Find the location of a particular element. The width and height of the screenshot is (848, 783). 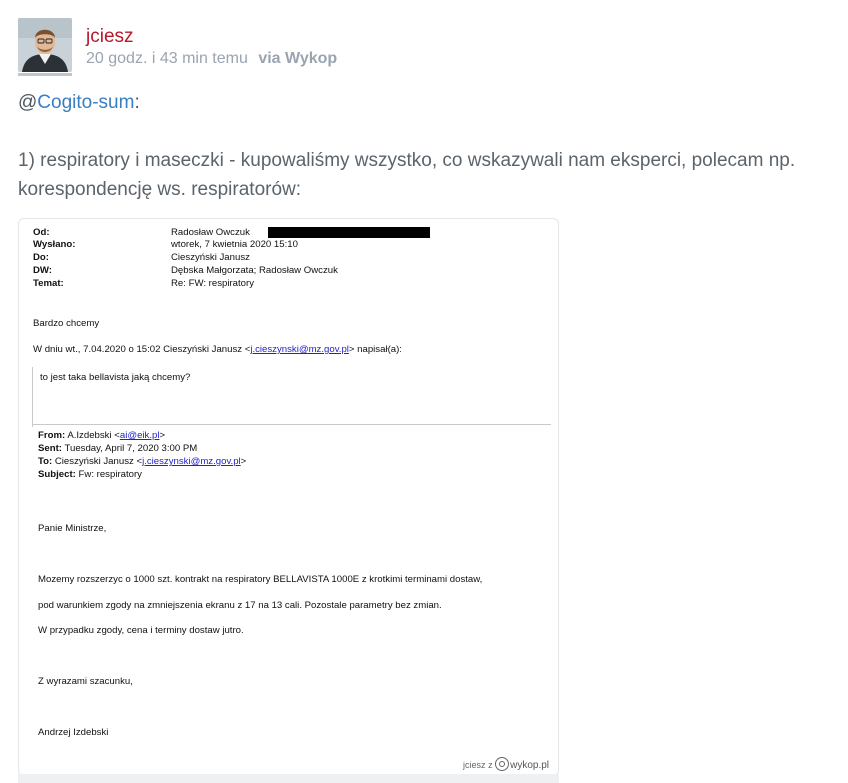

redaction-bar is located at coordinates (349, 232).